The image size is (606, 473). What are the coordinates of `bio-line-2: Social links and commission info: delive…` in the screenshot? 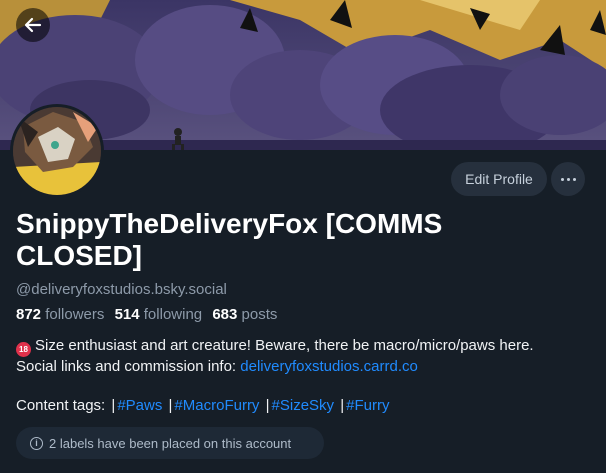 It's located at (306, 367).